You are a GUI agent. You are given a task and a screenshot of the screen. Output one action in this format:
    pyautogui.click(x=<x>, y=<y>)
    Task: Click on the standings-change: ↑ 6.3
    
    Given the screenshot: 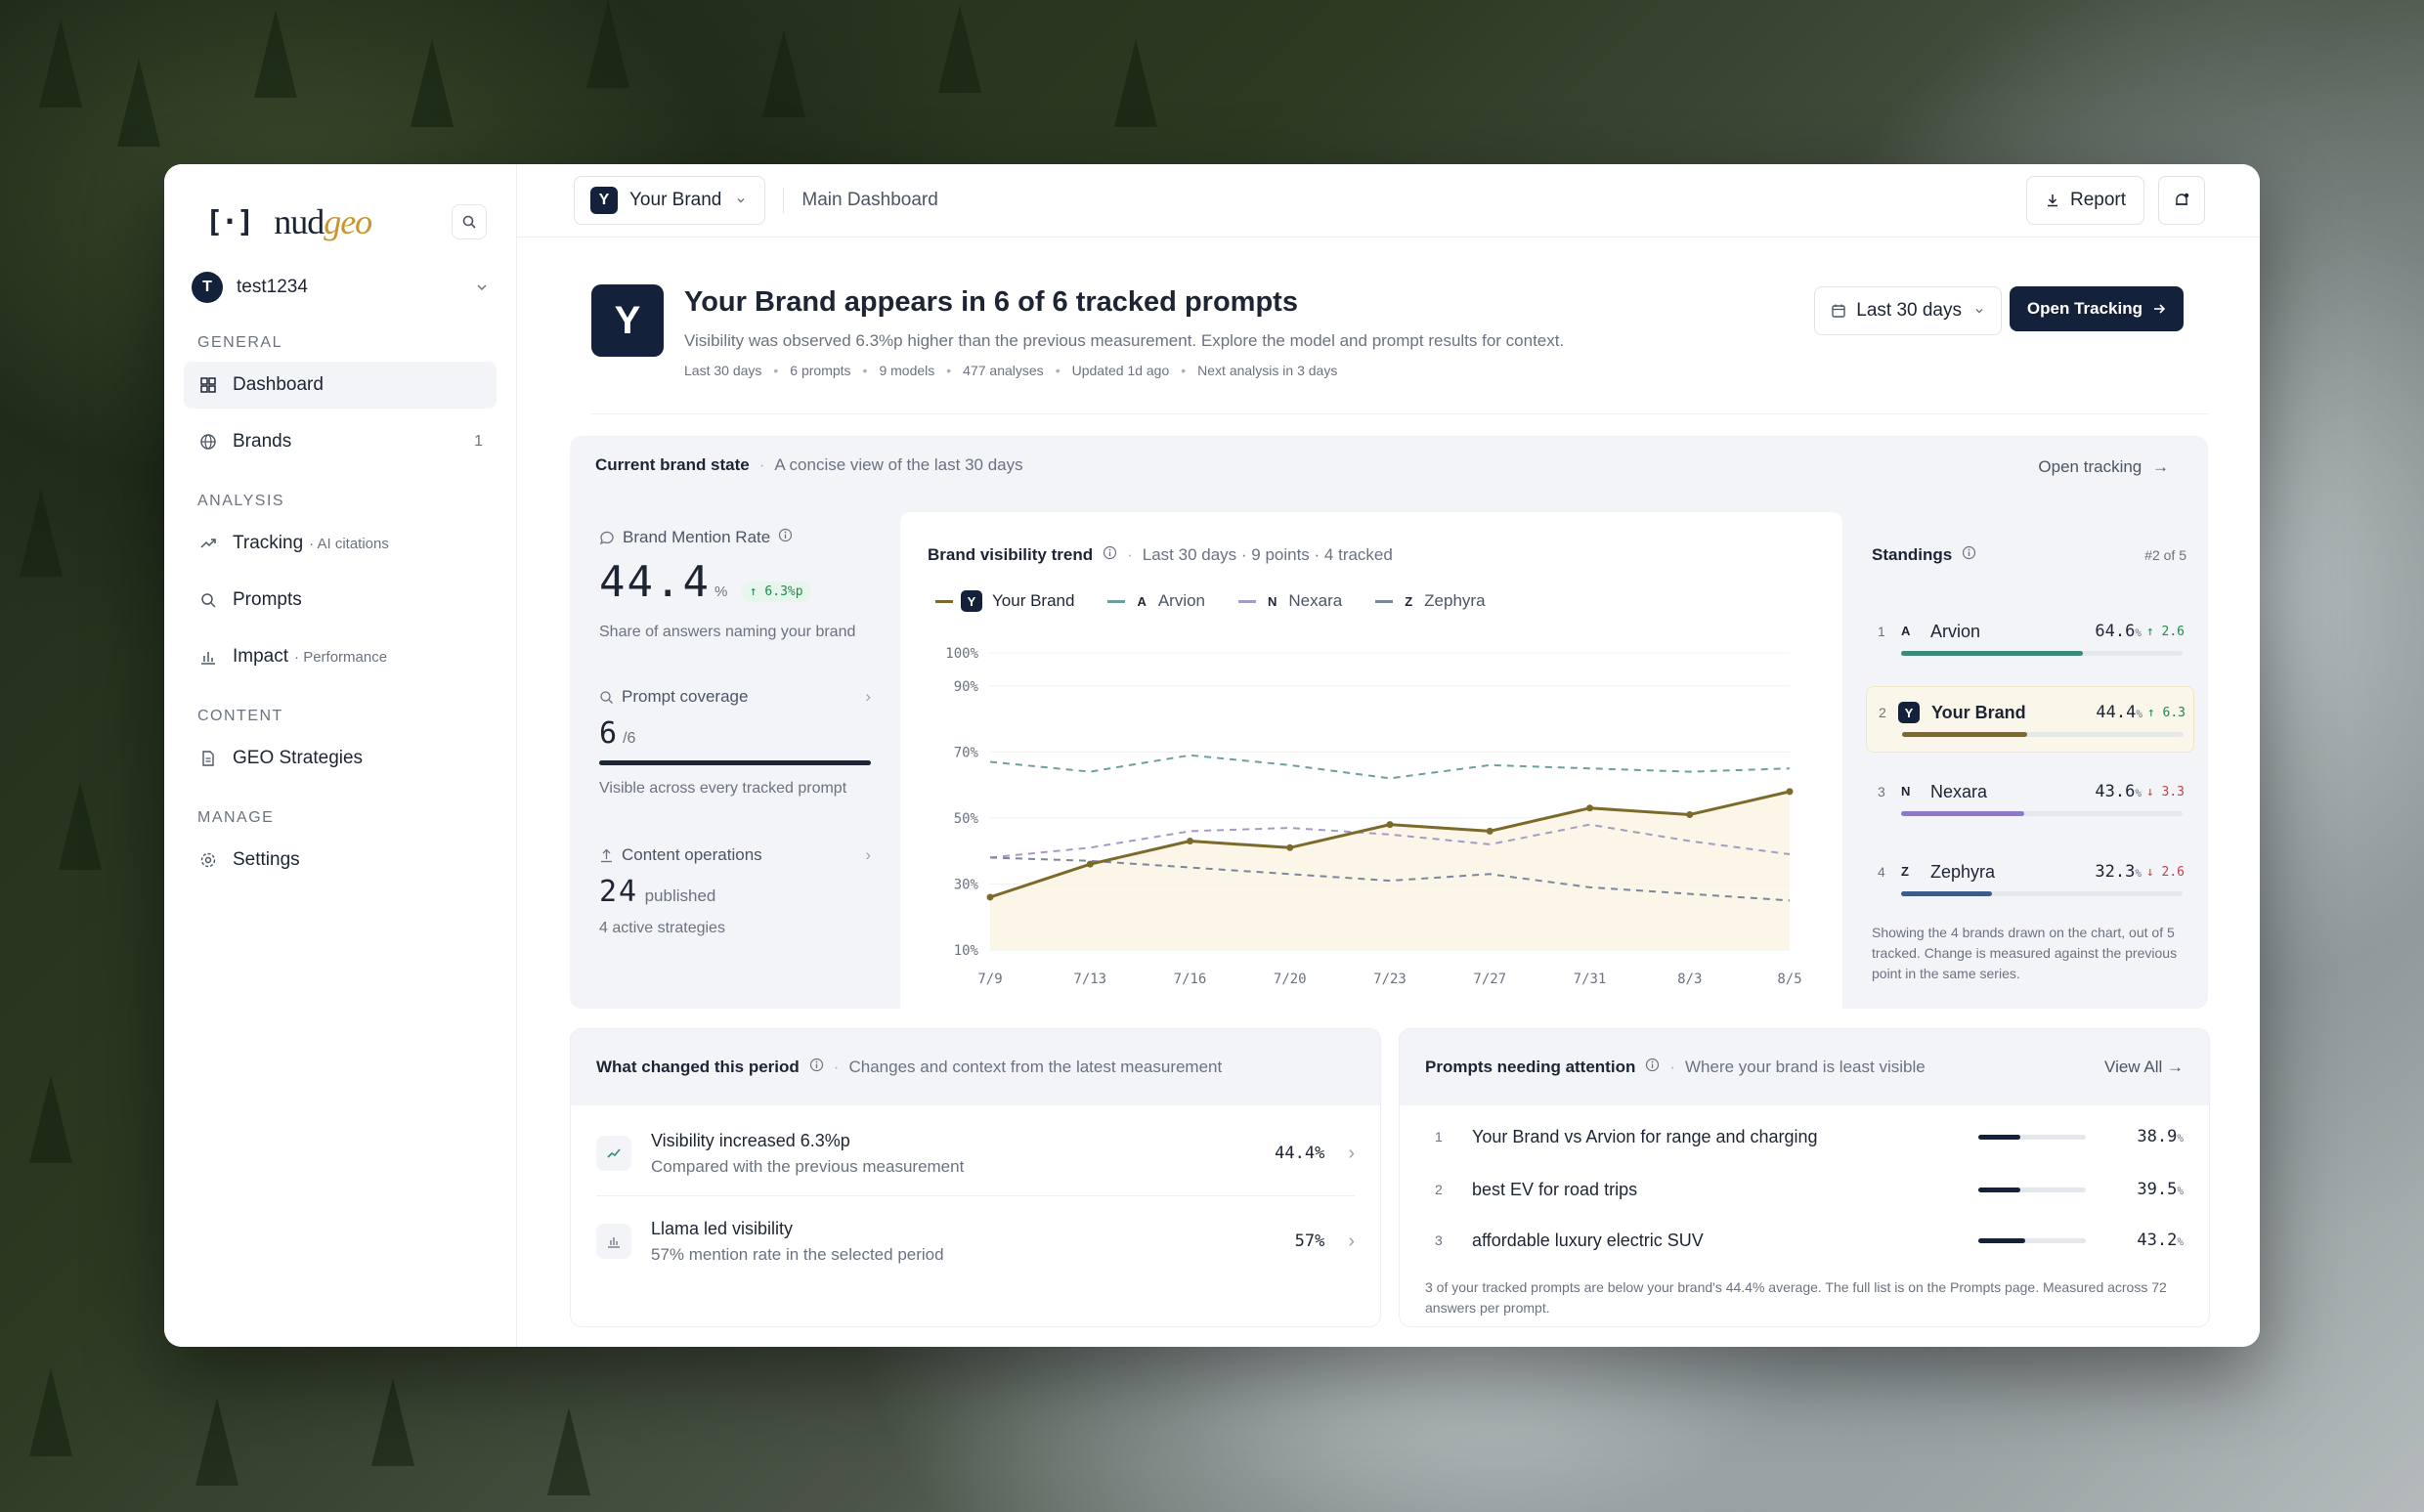 What is the action you would take?
    pyautogui.click(x=2166, y=713)
    